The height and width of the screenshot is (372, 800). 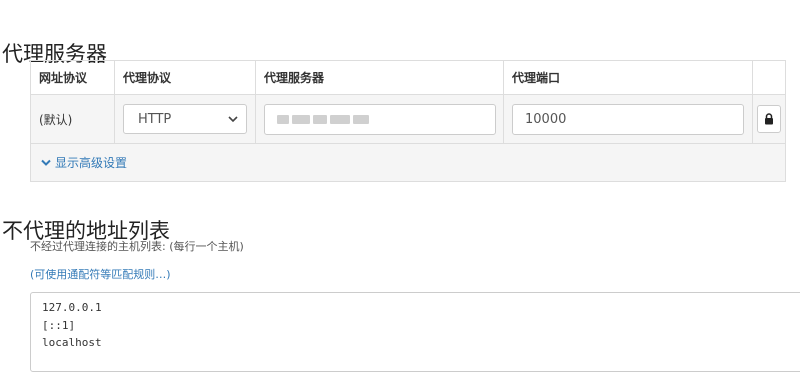 What do you see at coordinates (91, 163) in the screenshot?
I see `show-advanced-label: 显示高级设置` at bounding box center [91, 163].